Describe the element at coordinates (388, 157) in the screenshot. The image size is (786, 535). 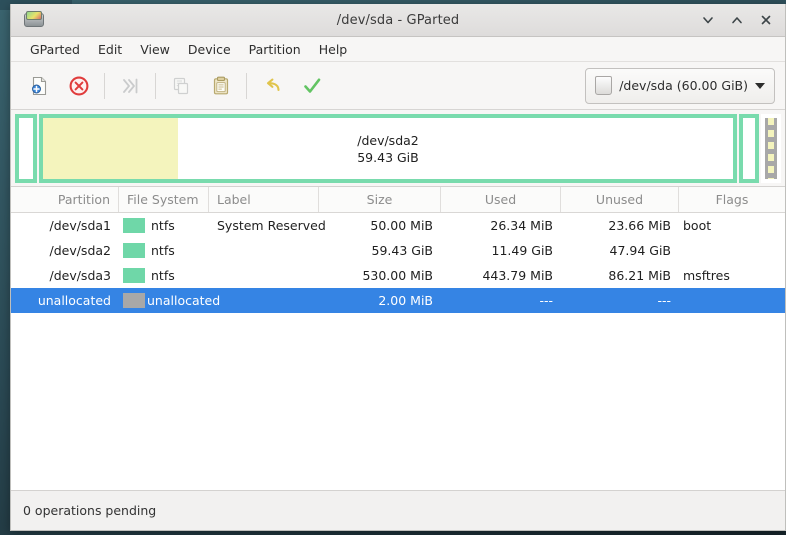
I see `partition-size-text: 59.43 GiB` at that location.